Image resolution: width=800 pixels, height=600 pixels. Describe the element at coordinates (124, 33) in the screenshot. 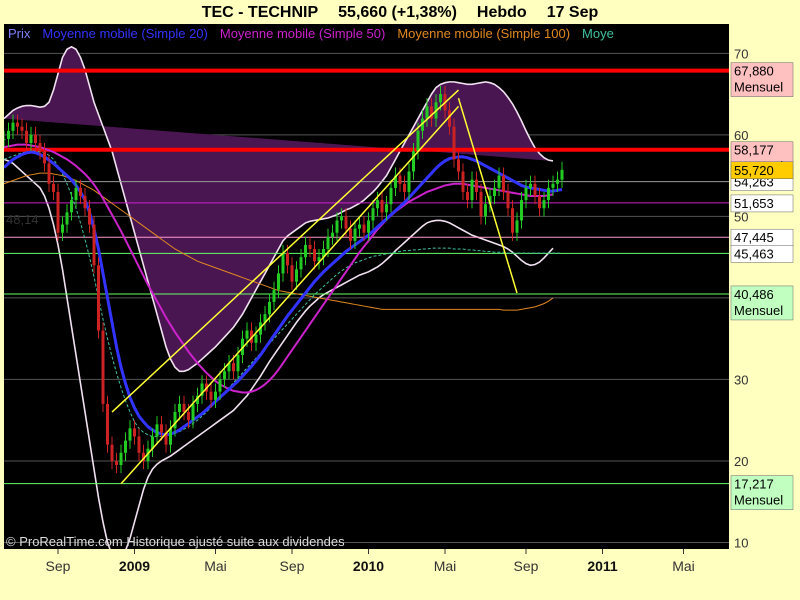

I see `legend-item: Moyenne mobile (Simple 20)` at that location.